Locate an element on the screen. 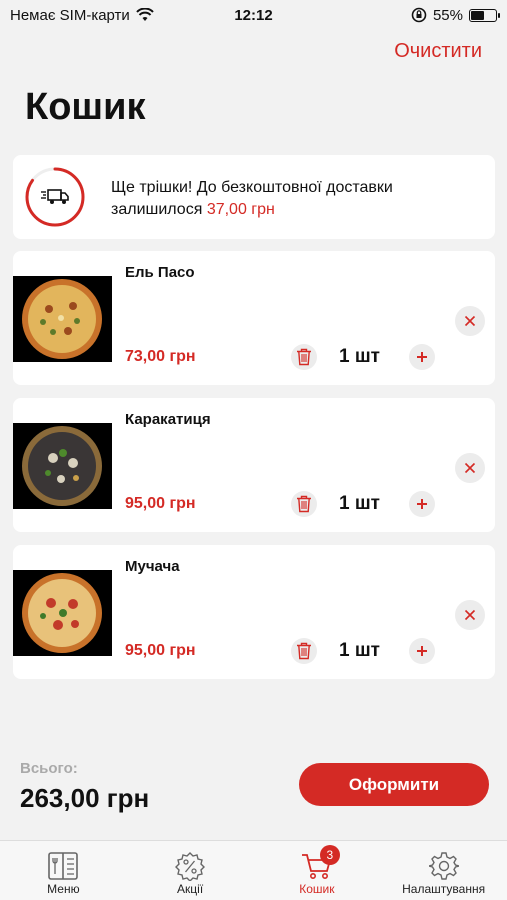  cart-icon: 3 is located at coordinates (320, 864).